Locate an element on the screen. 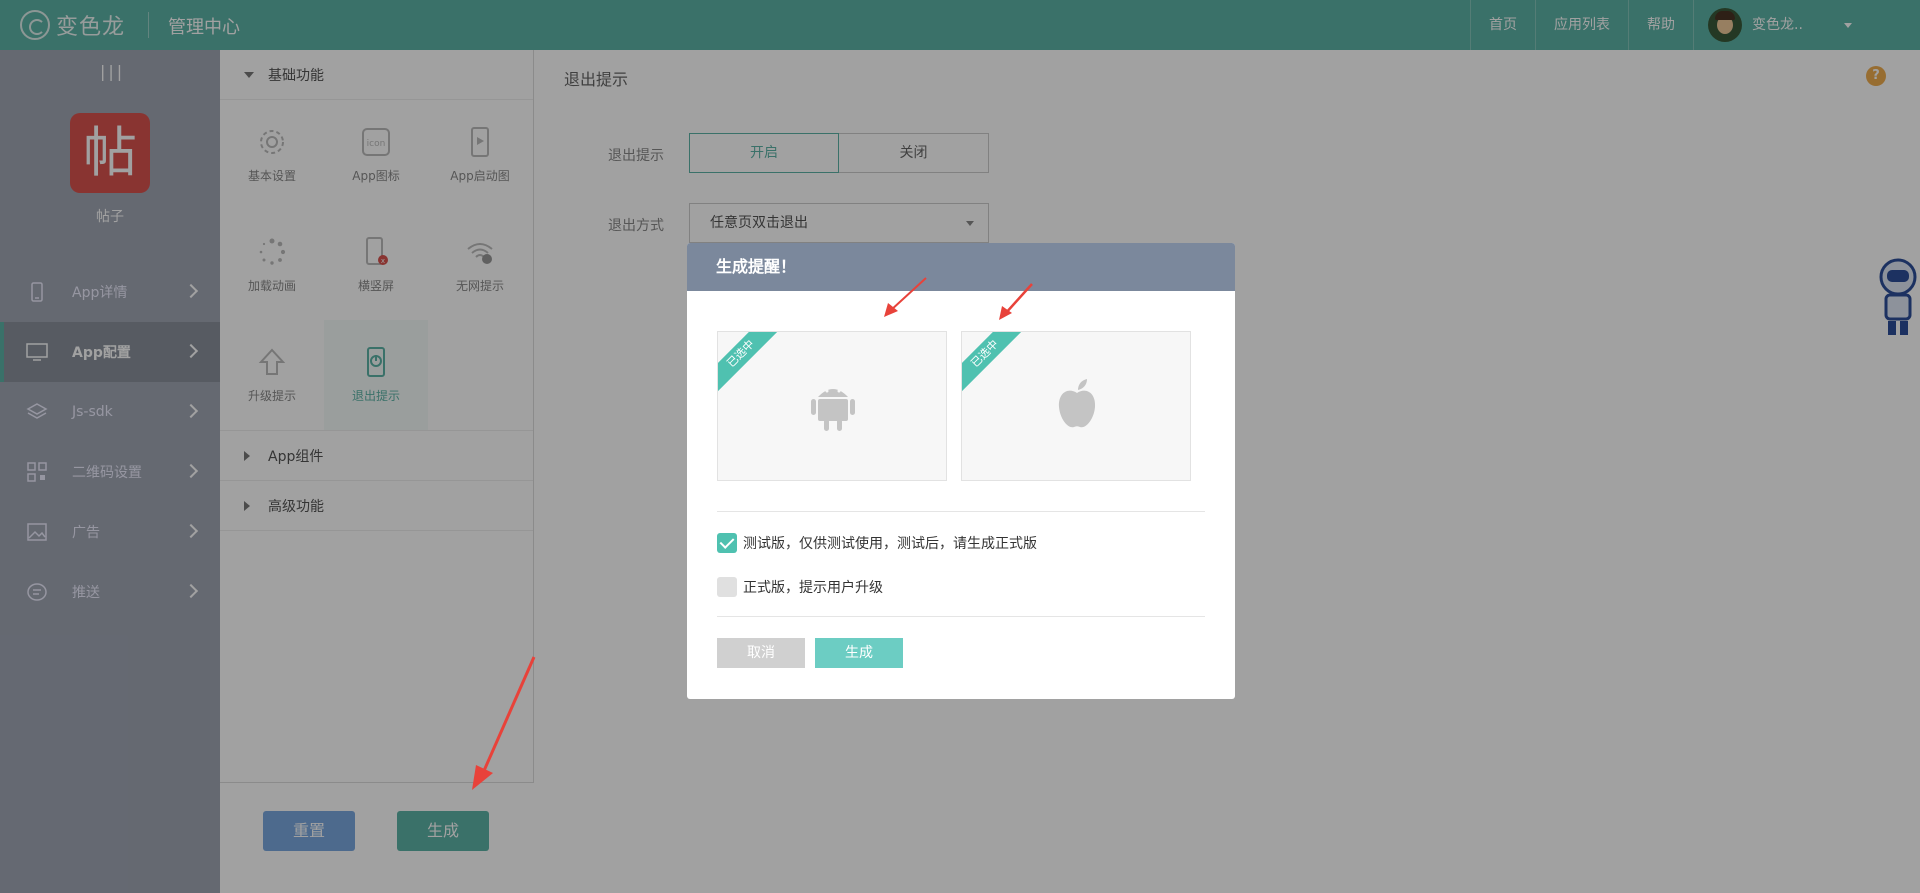  cancel-button: 取消 is located at coordinates (761, 653).